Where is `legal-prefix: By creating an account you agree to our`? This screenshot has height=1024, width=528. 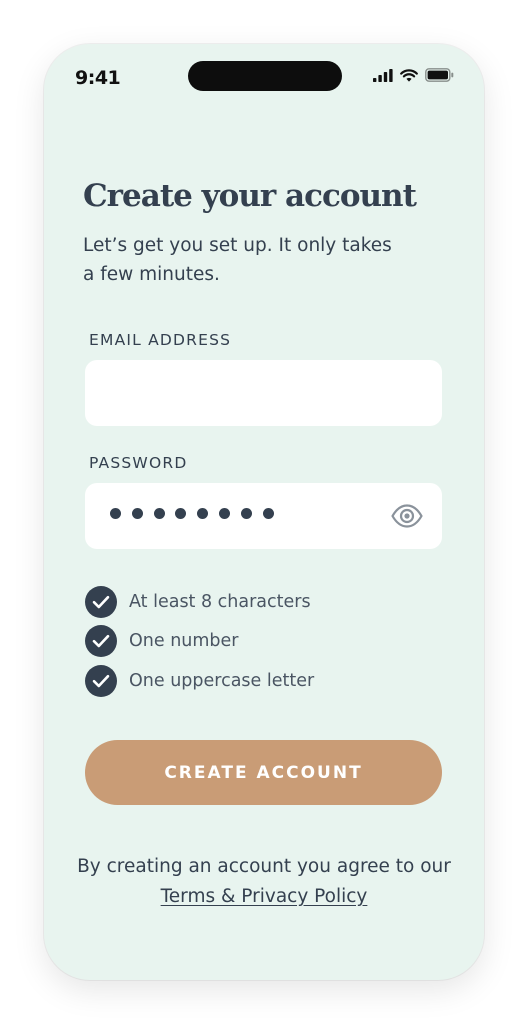 legal-prefix: By creating an account you agree to our is located at coordinates (264, 866).